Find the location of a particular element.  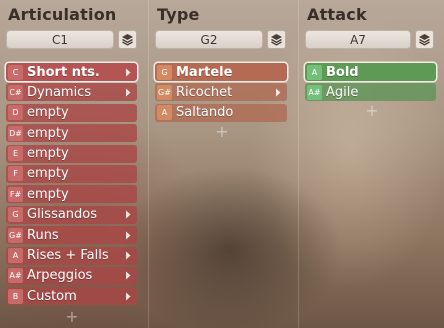

attack-list: A Bold A# Agile is located at coordinates (370, 83).